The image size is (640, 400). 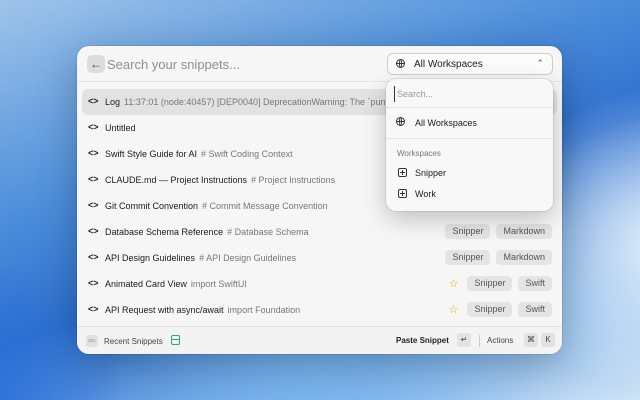 I want to click on snippet-title: Animated Card View import SwiftUI, so click(x=176, y=284).